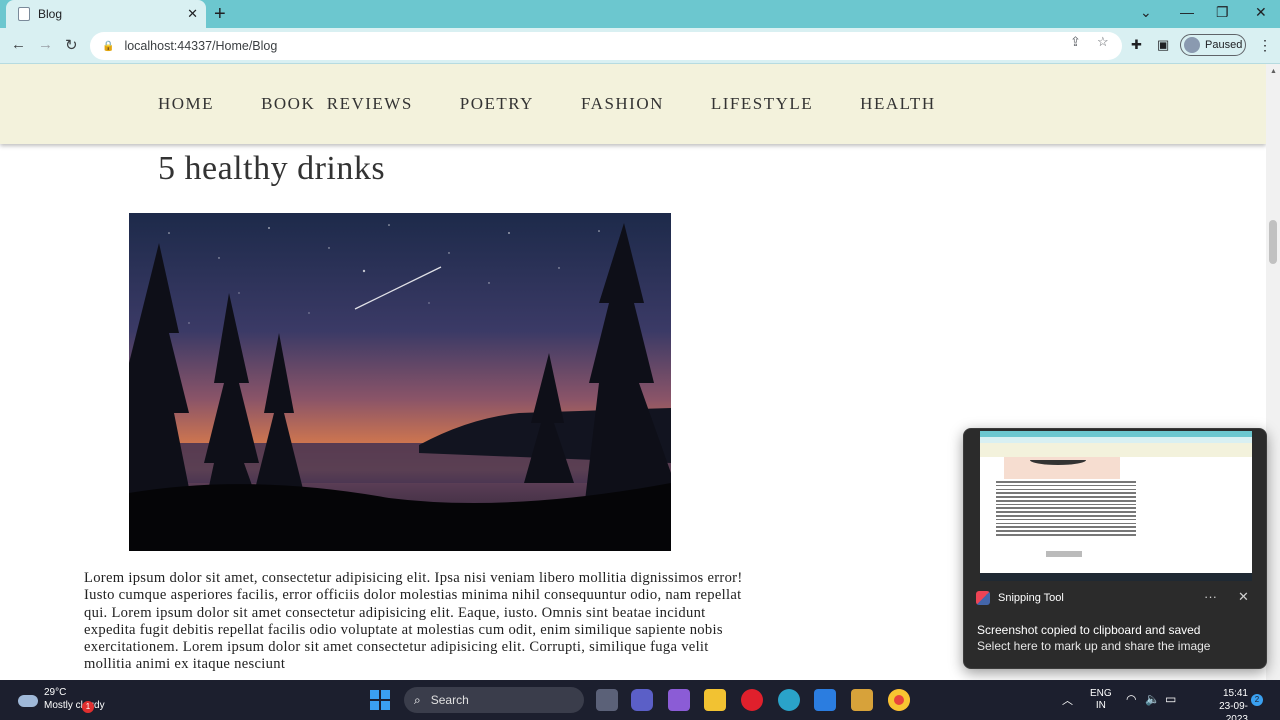 The height and width of the screenshot is (720, 1280). I want to click on cloud-icon, so click(27, 699).